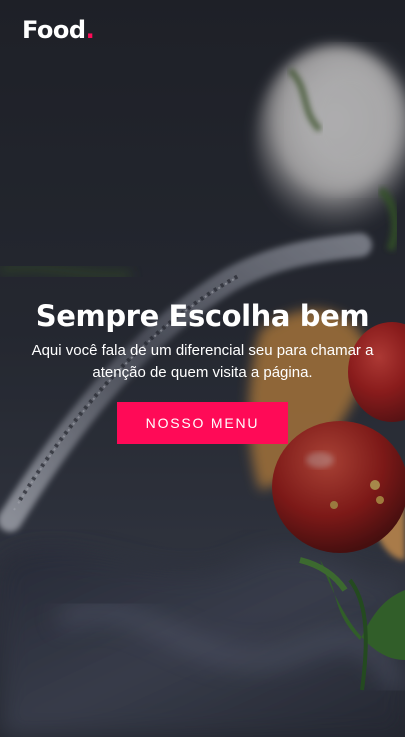 The height and width of the screenshot is (737, 405). I want to click on site-header: Food., so click(58, 30).